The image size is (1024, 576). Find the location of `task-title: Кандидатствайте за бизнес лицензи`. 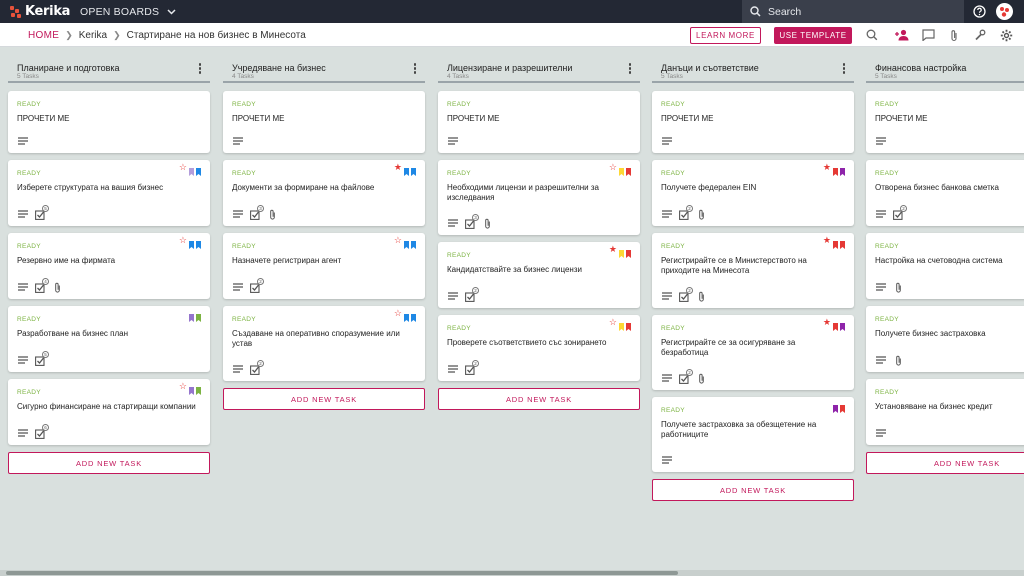

task-title: Кандидатствайте за бизнес лицензи is located at coordinates (537, 270).